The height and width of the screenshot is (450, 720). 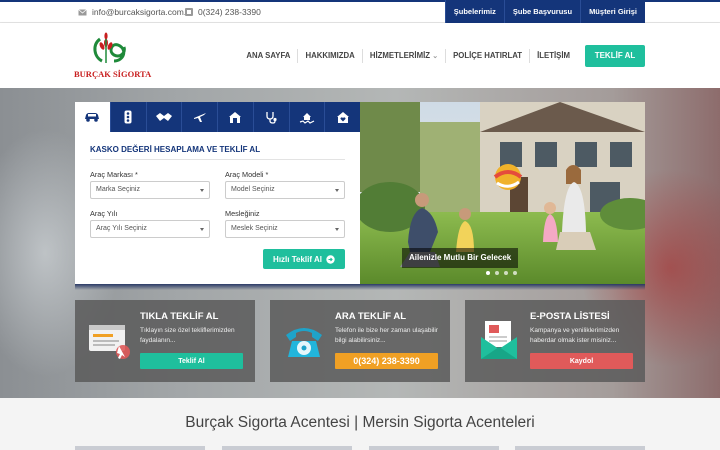 I want to click on slider-dots, so click(x=501, y=273).